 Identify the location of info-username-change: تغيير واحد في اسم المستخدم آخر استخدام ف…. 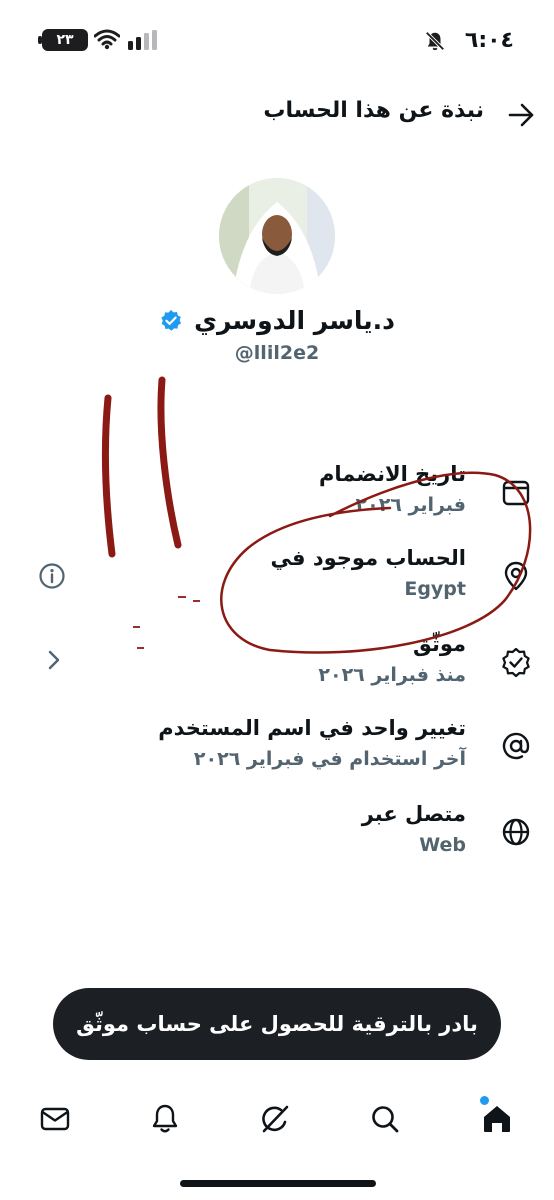
(277, 751).